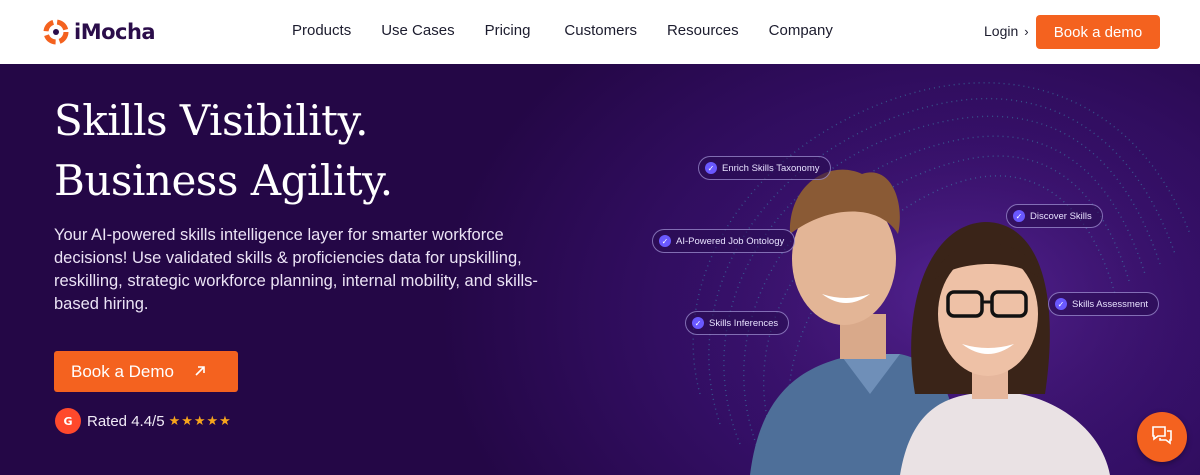  Describe the element at coordinates (223, 180) in the screenshot. I see `hero-headline-line2: Business Agility.` at that location.